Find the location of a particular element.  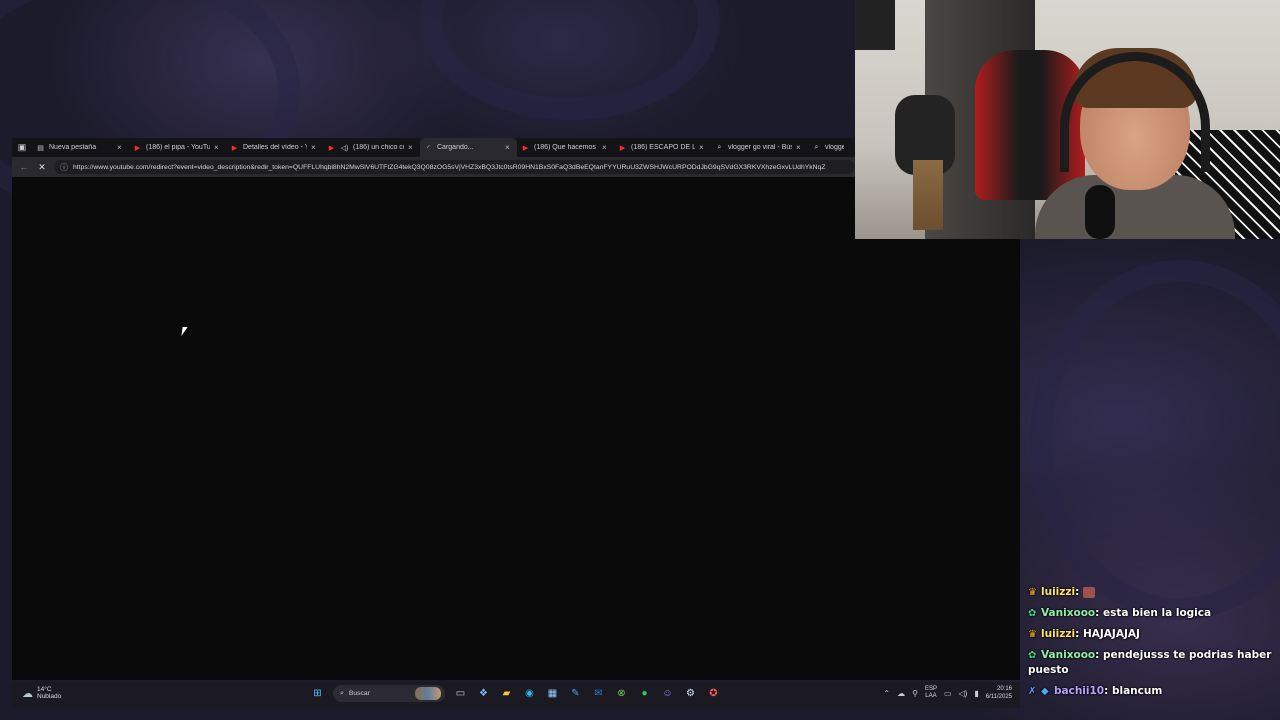

site-info-icon: ⓘ is located at coordinates (64, 167).